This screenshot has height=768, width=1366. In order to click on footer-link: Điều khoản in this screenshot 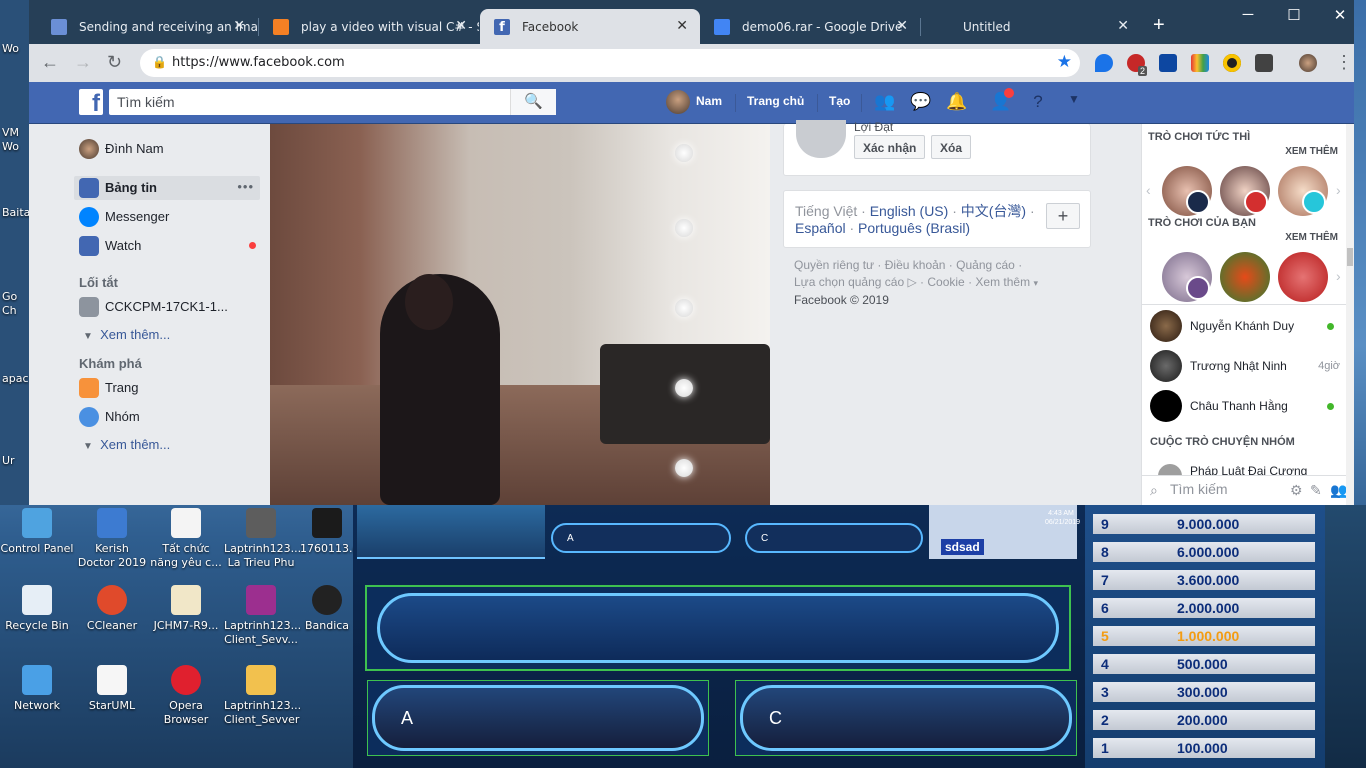, I will do `click(915, 265)`.